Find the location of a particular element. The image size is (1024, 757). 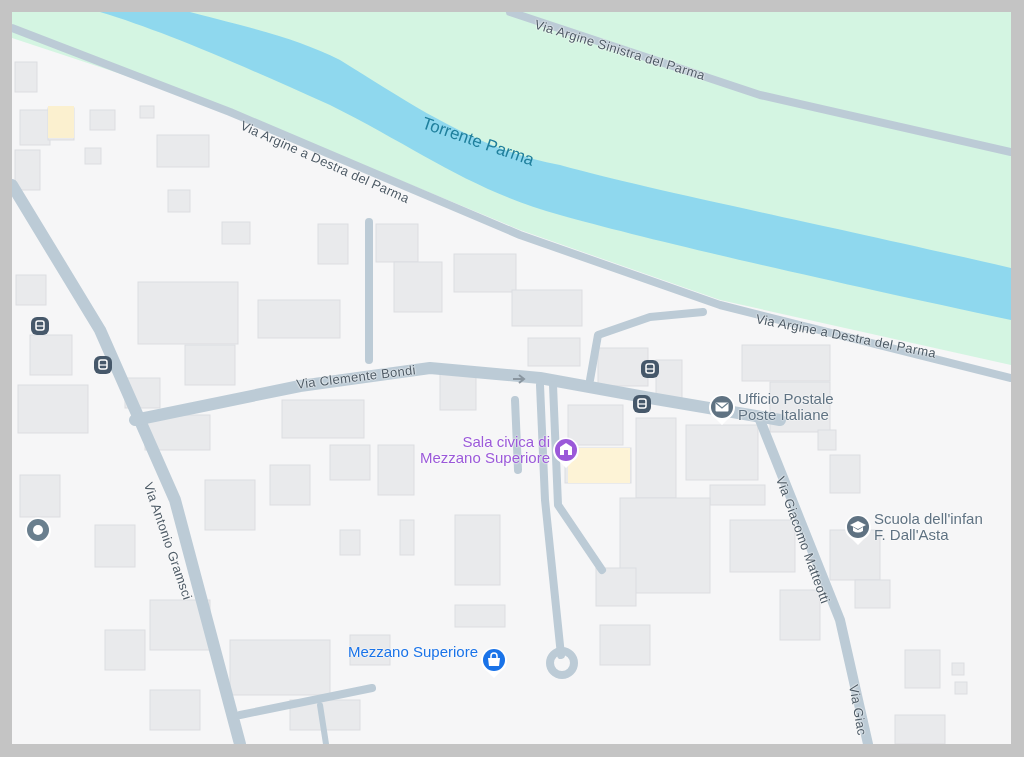

place-label: Sala civica di Mezzano Superiore is located at coordinates (484, 450).